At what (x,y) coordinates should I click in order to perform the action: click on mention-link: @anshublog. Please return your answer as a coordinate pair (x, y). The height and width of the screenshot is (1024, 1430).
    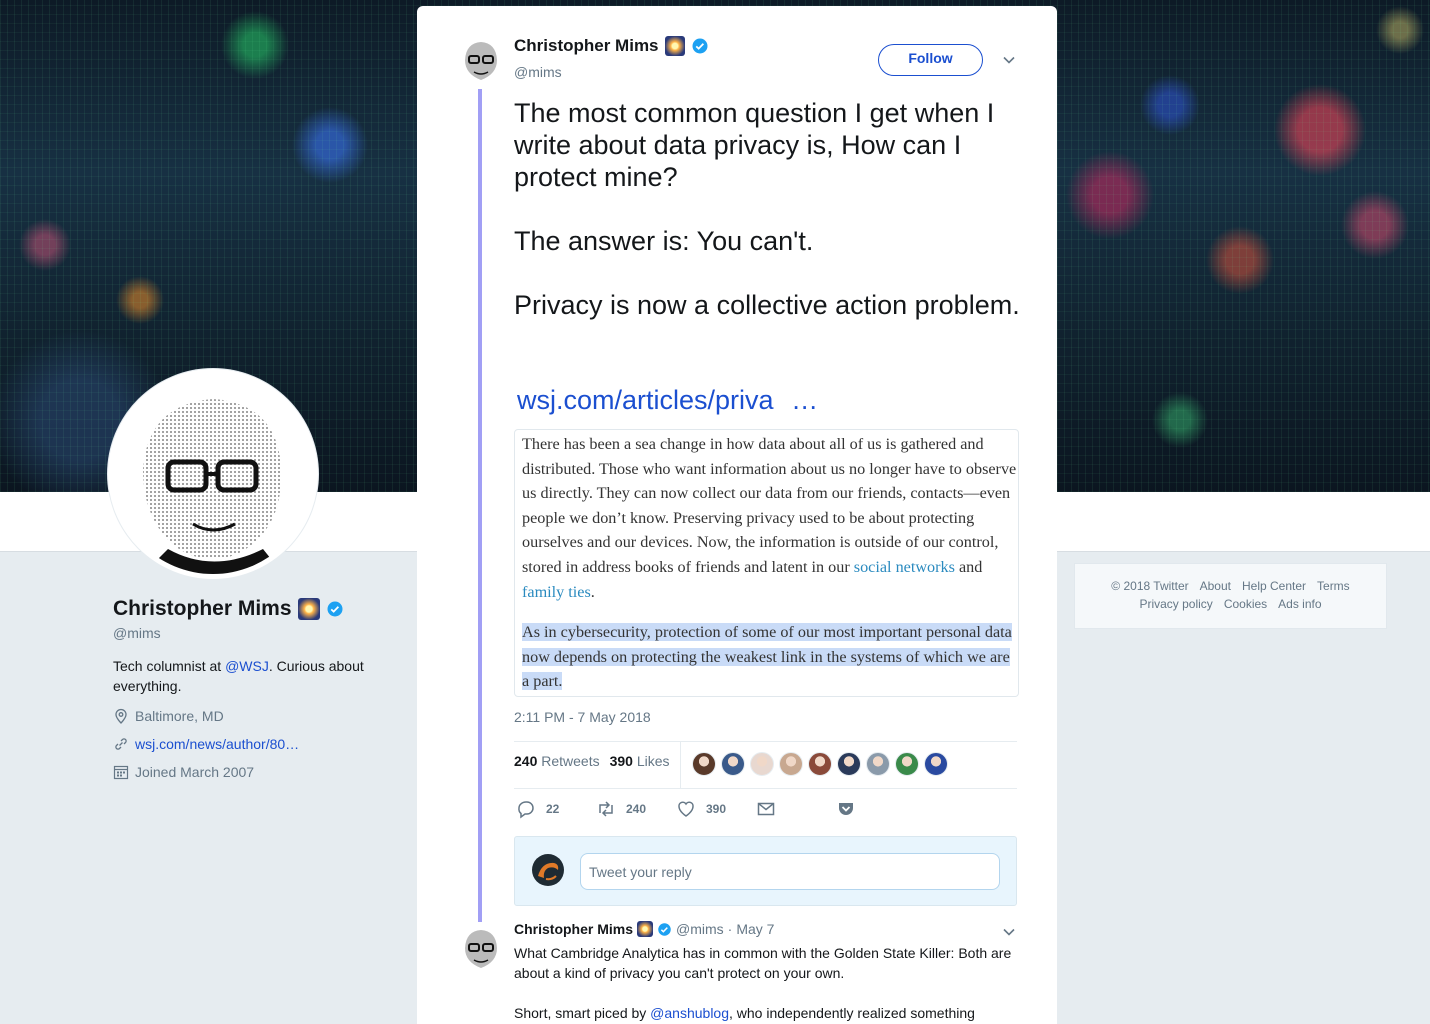
    Looking at the image, I should click on (689, 1013).